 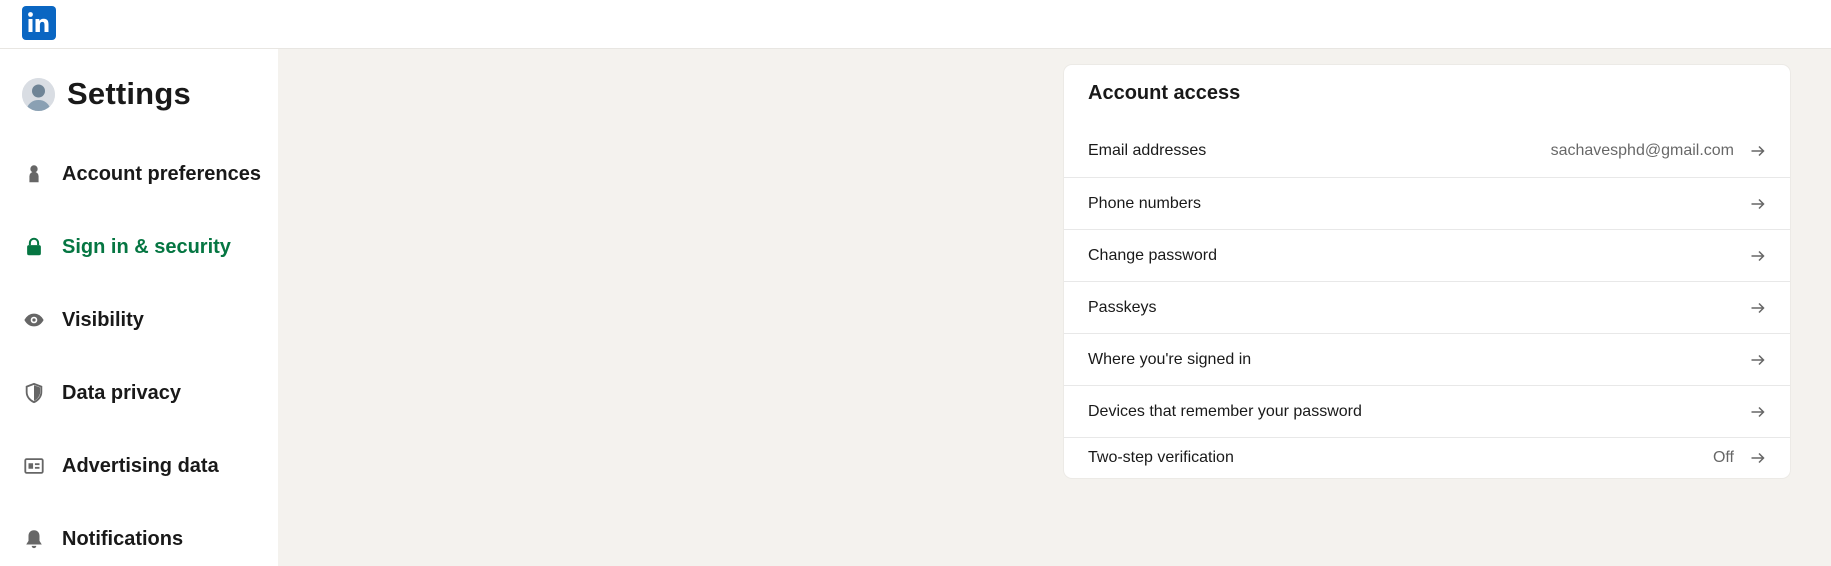 What do you see at coordinates (1147, 150) in the screenshot?
I see `row-label: Email addresses` at bounding box center [1147, 150].